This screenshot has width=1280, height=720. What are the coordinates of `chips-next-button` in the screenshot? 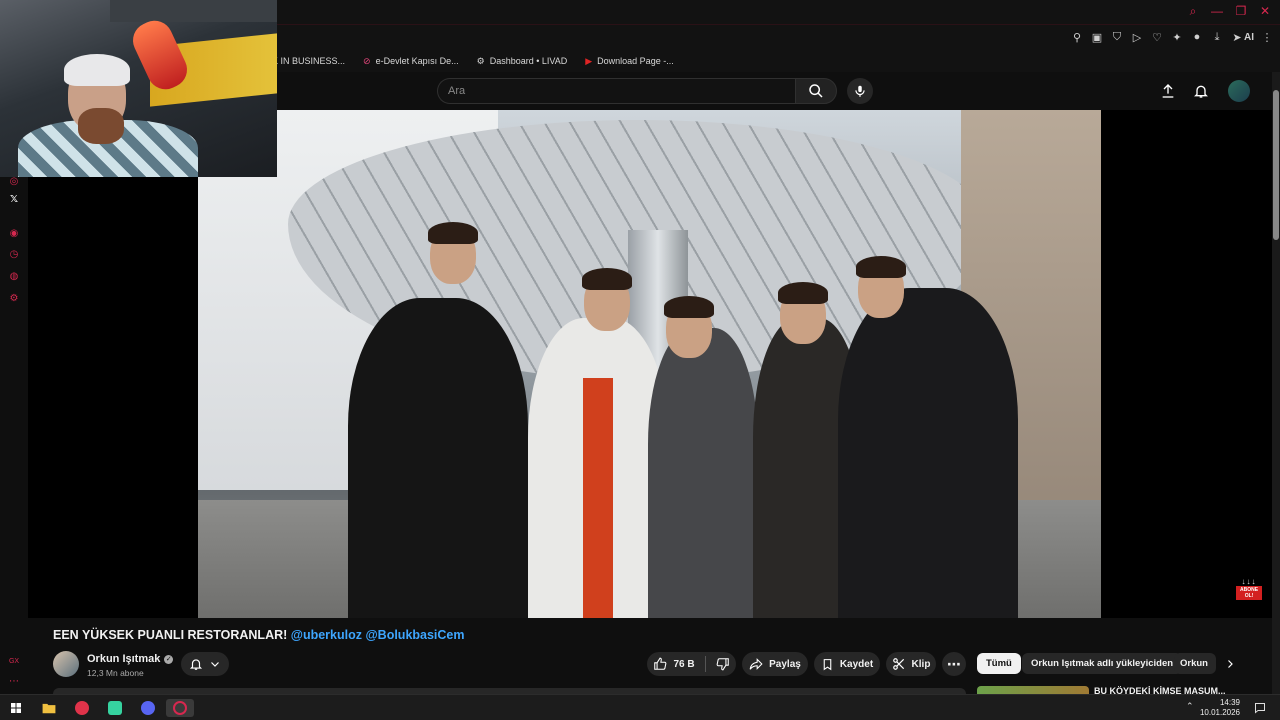 It's located at (1230, 664).